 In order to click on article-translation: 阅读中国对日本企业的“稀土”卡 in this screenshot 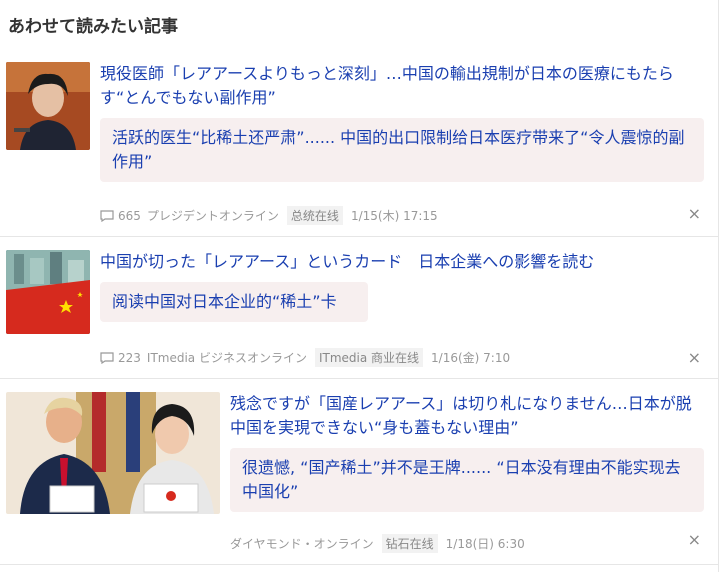, I will do `click(234, 302)`.